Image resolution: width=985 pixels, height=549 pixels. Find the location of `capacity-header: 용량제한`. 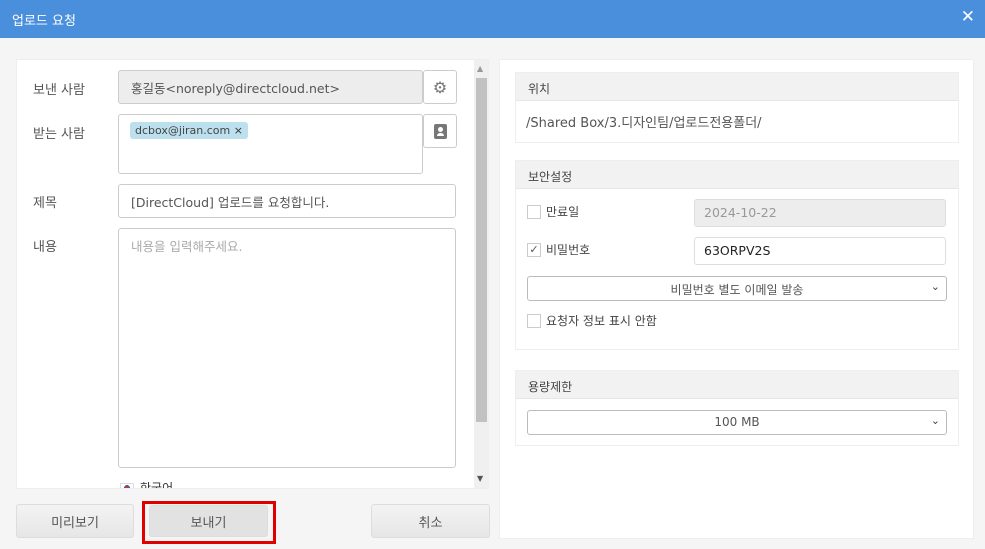

capacity-header: 용량제한 is located at coordinates (737, 385).